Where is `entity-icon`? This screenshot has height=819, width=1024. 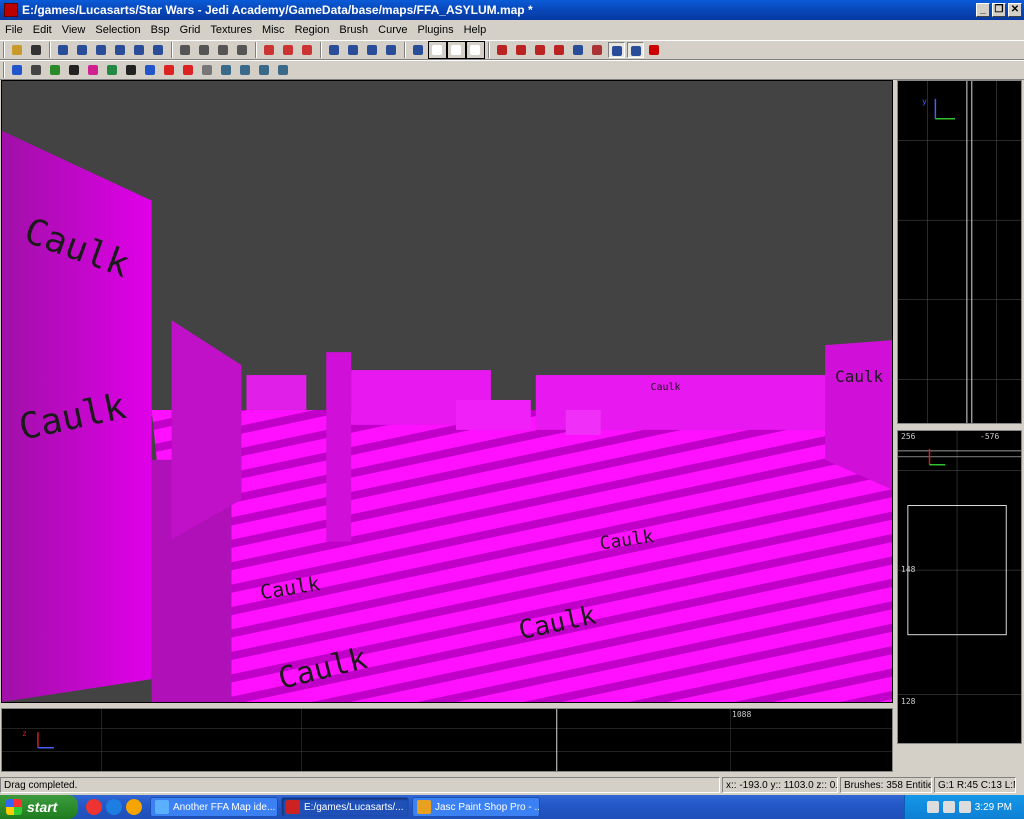 entity-icon is located at coordinates (578, 50).